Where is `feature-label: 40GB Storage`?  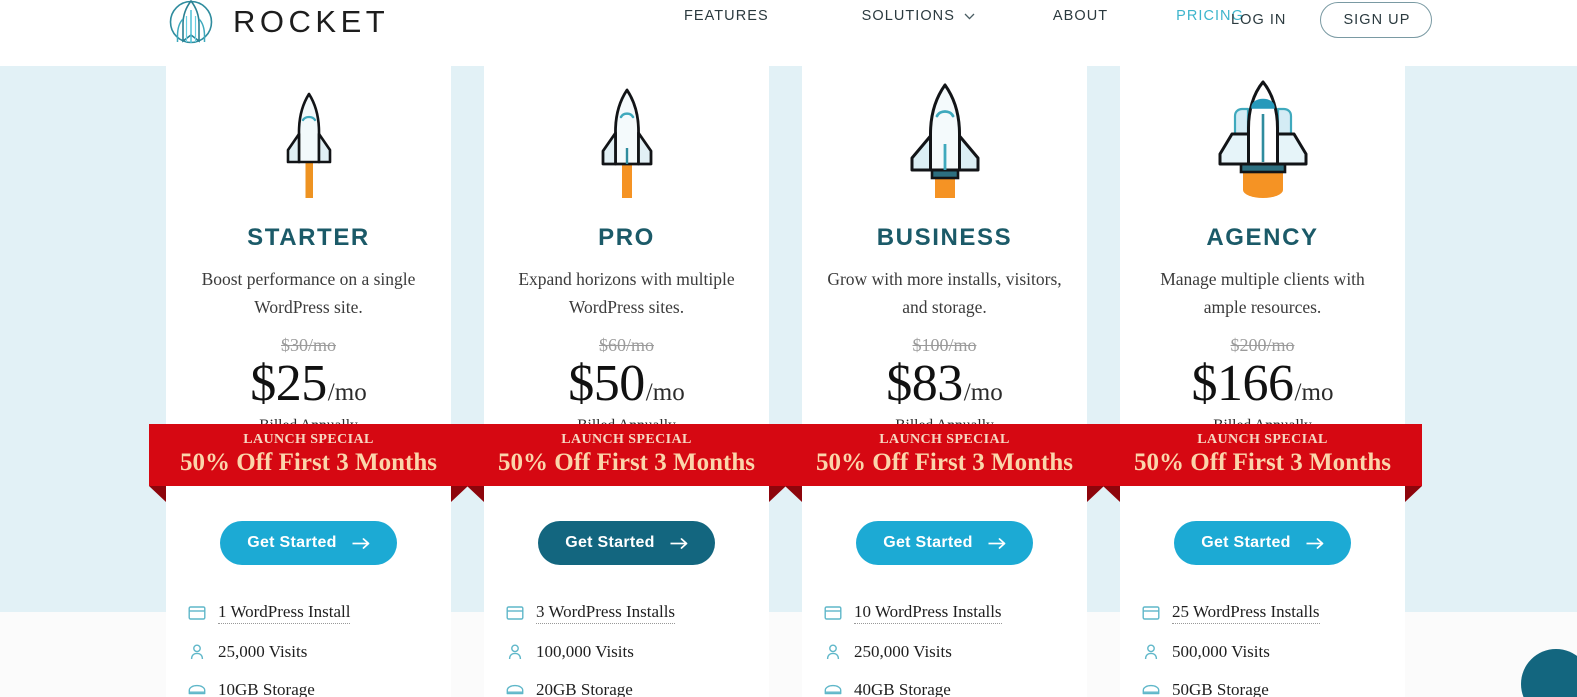 feature-label: 40GB Storage is located at coordinates (902, 688).